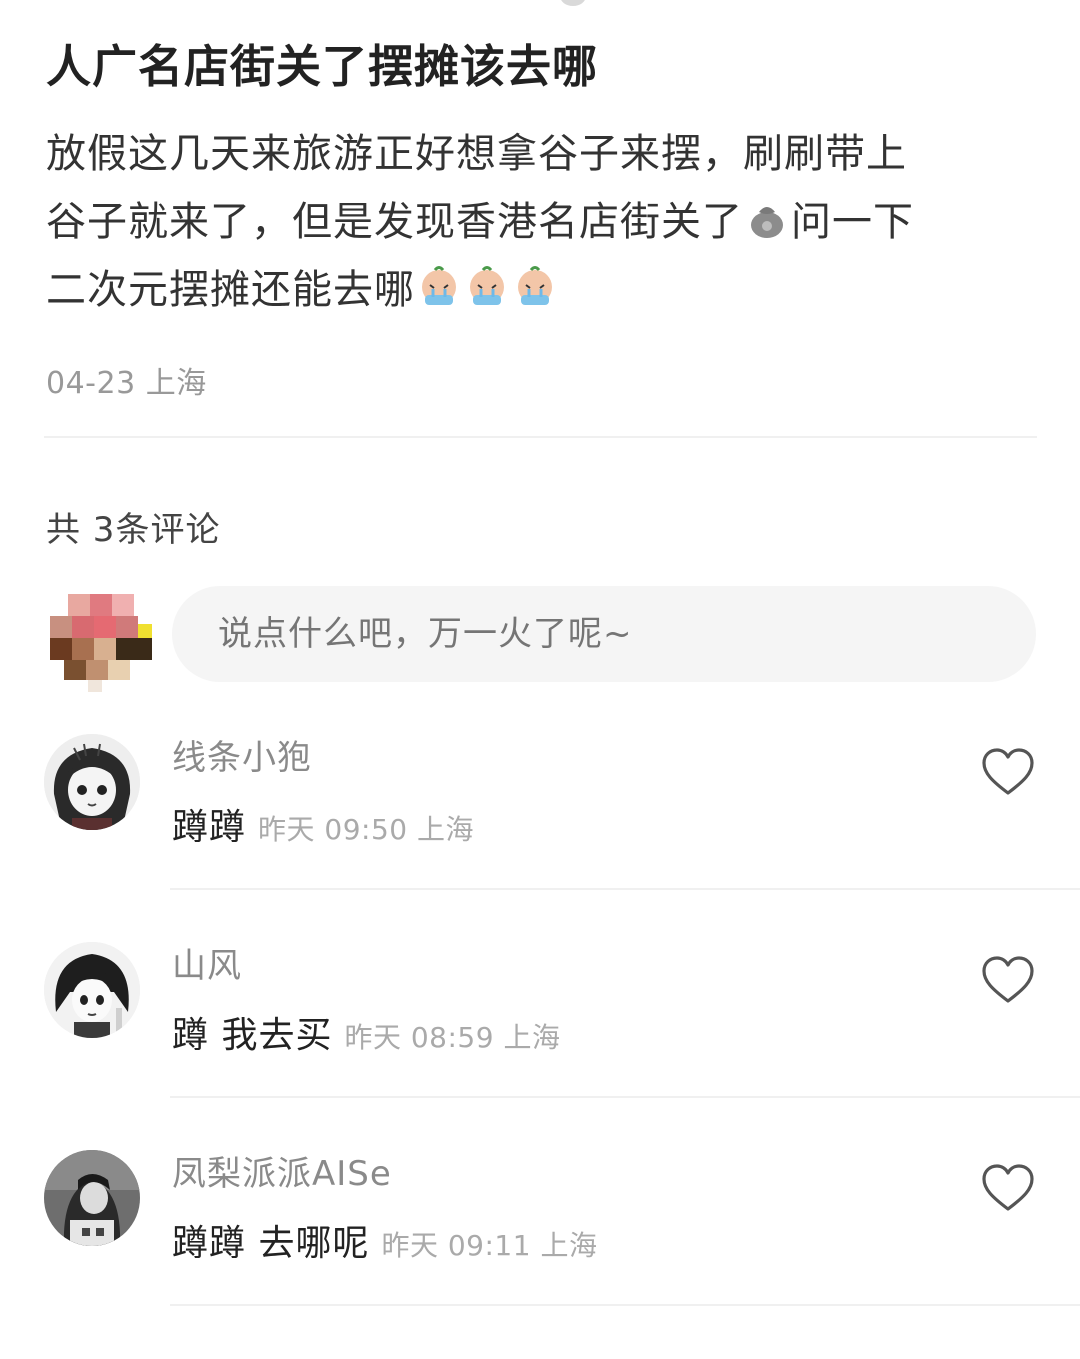 The width and height of the screenshot is (1080, 1359). Describe the element at coordinates (767, 219) in the screenshot. I see `money-bag-emoji` at that location.